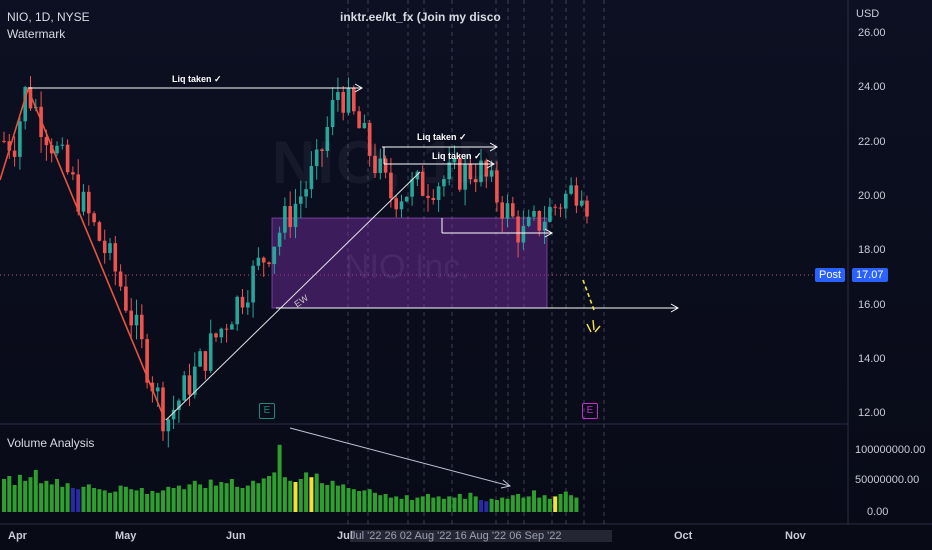 The height and width of the screenshot is (550, 932). I want to click on projection-sparkle, so click(593, 326).